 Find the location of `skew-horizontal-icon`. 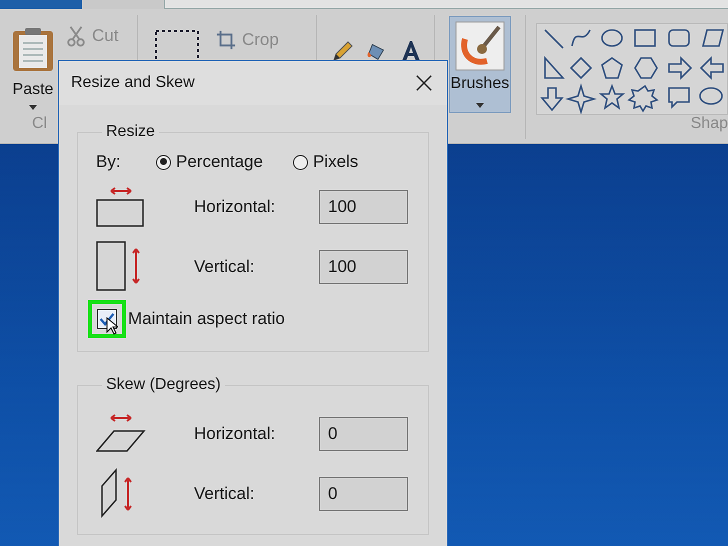

skew-horizontal-icon is located at coordinates (121, 434).